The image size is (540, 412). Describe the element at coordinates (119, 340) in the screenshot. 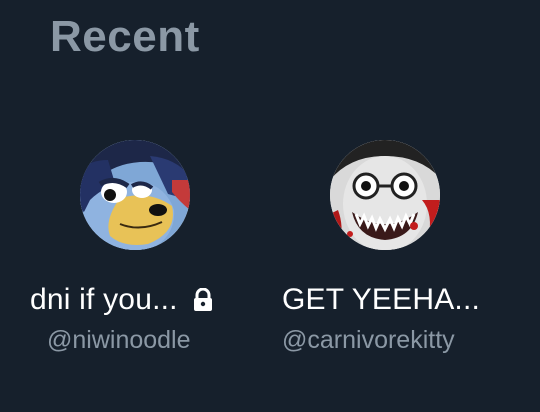

I see `account-handle: @niwinoodle` at that location.